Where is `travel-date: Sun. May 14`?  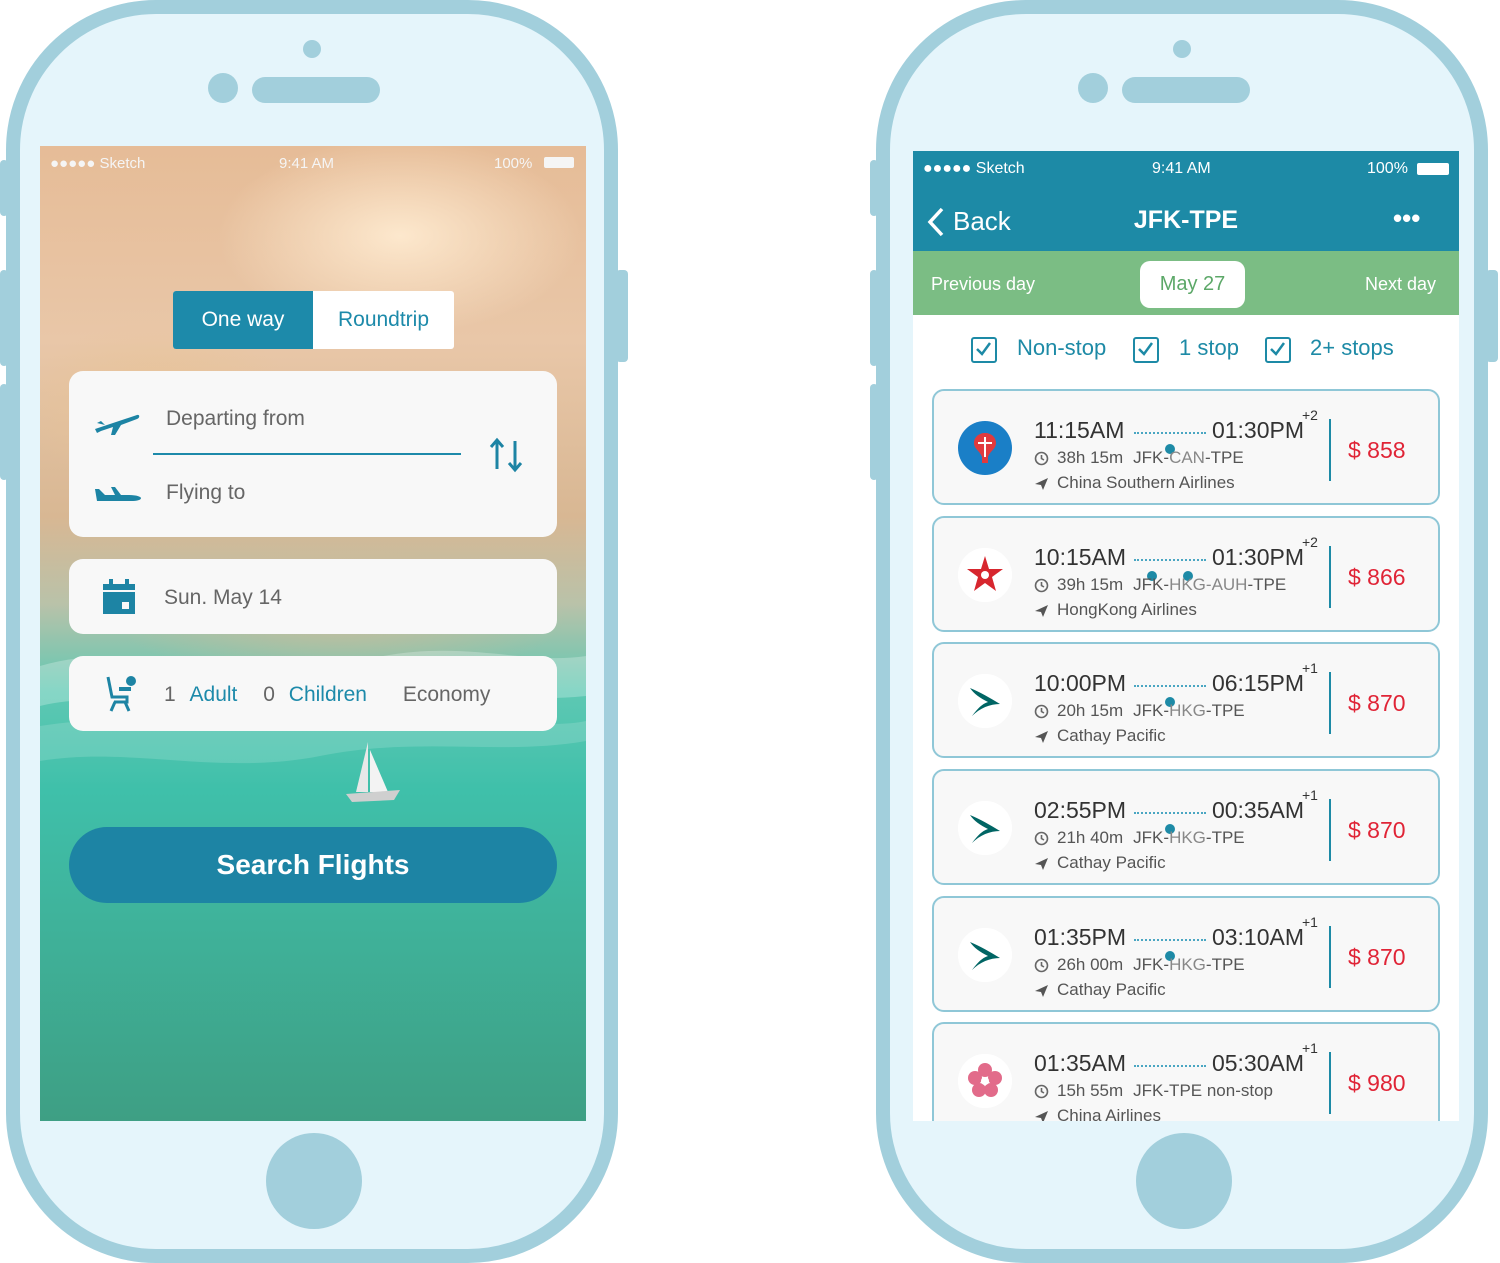
travel-date: Sun. May 14 is located at coordinates (223, 597).